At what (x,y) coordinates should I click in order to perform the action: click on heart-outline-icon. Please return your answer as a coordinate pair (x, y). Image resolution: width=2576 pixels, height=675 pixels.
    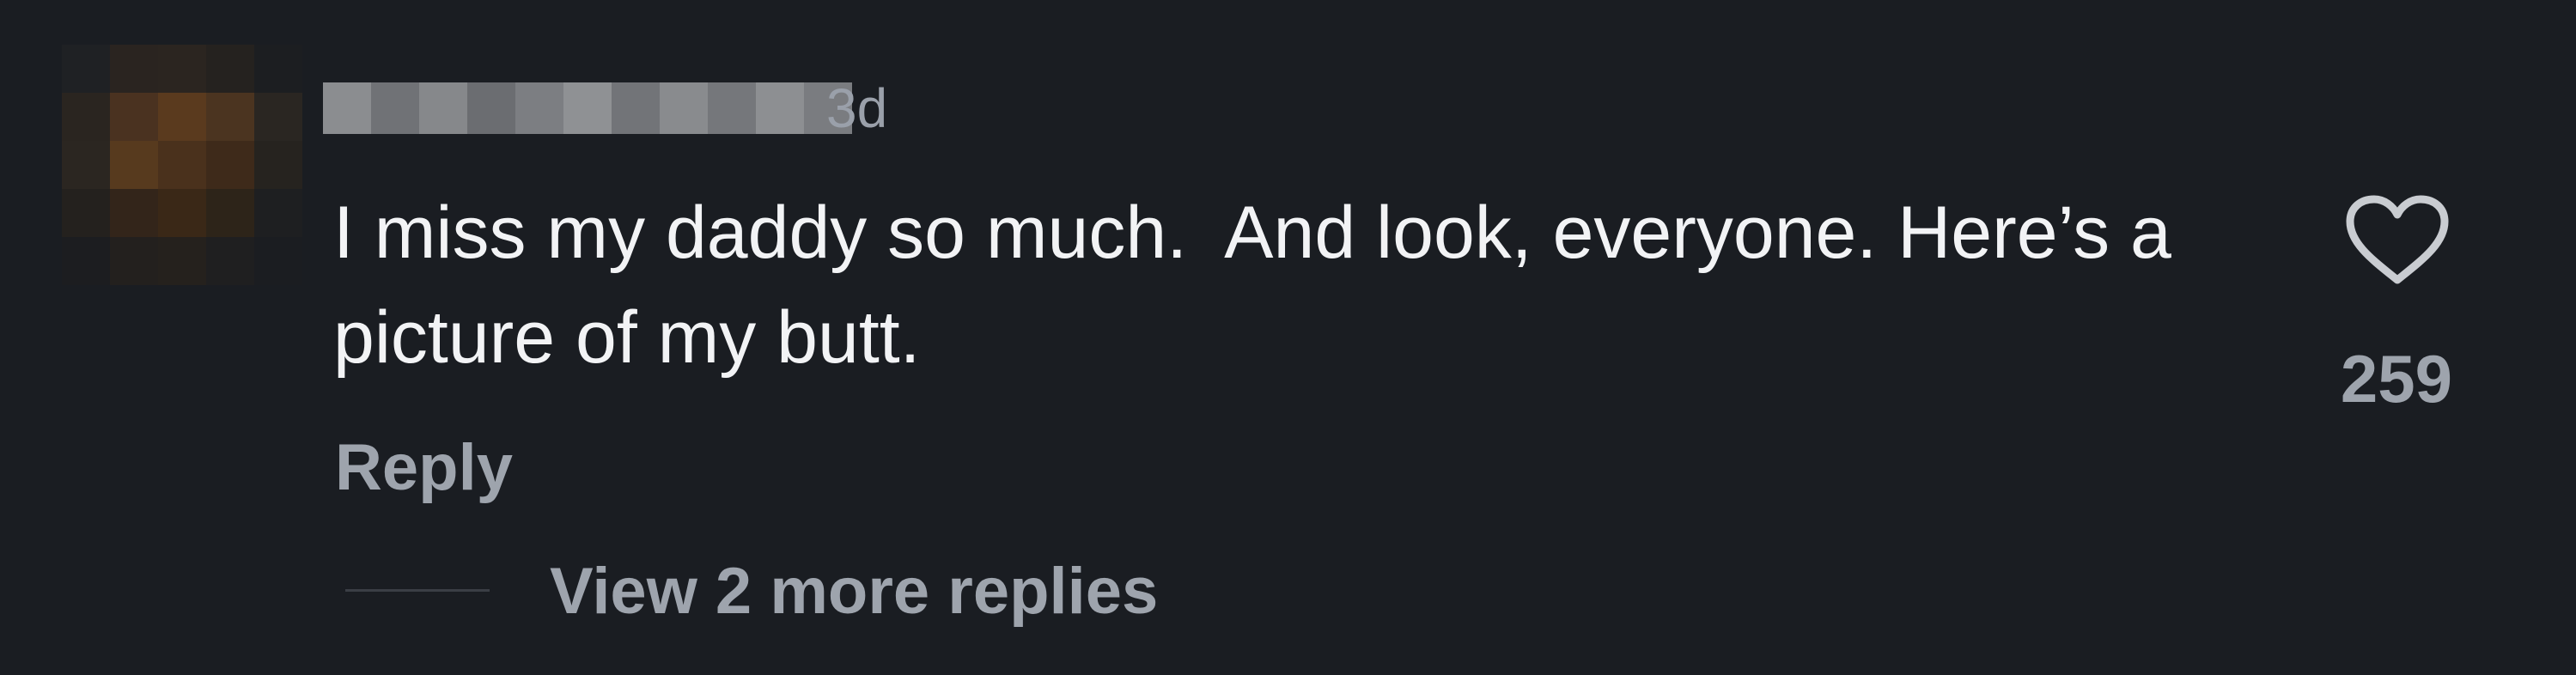
    Looking at the image, I should click on (2397, 240).